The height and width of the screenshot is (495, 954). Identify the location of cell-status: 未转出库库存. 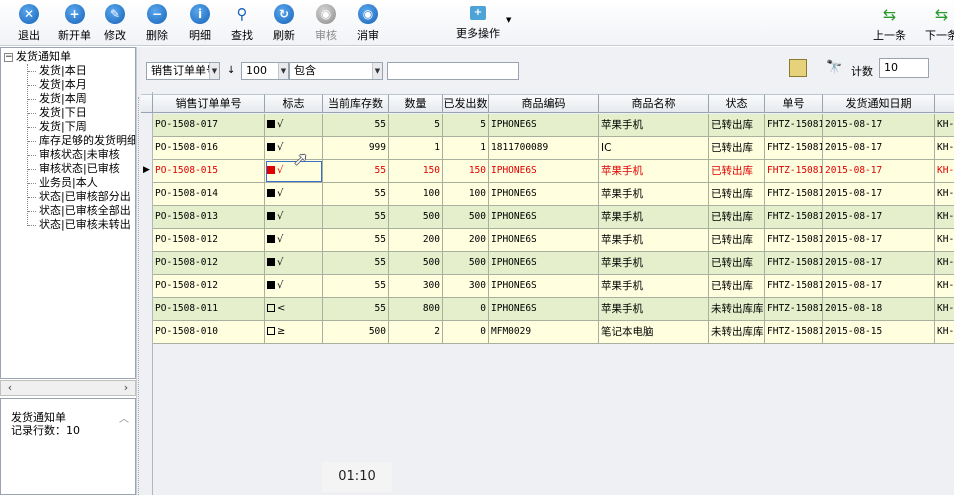
(737, 309).